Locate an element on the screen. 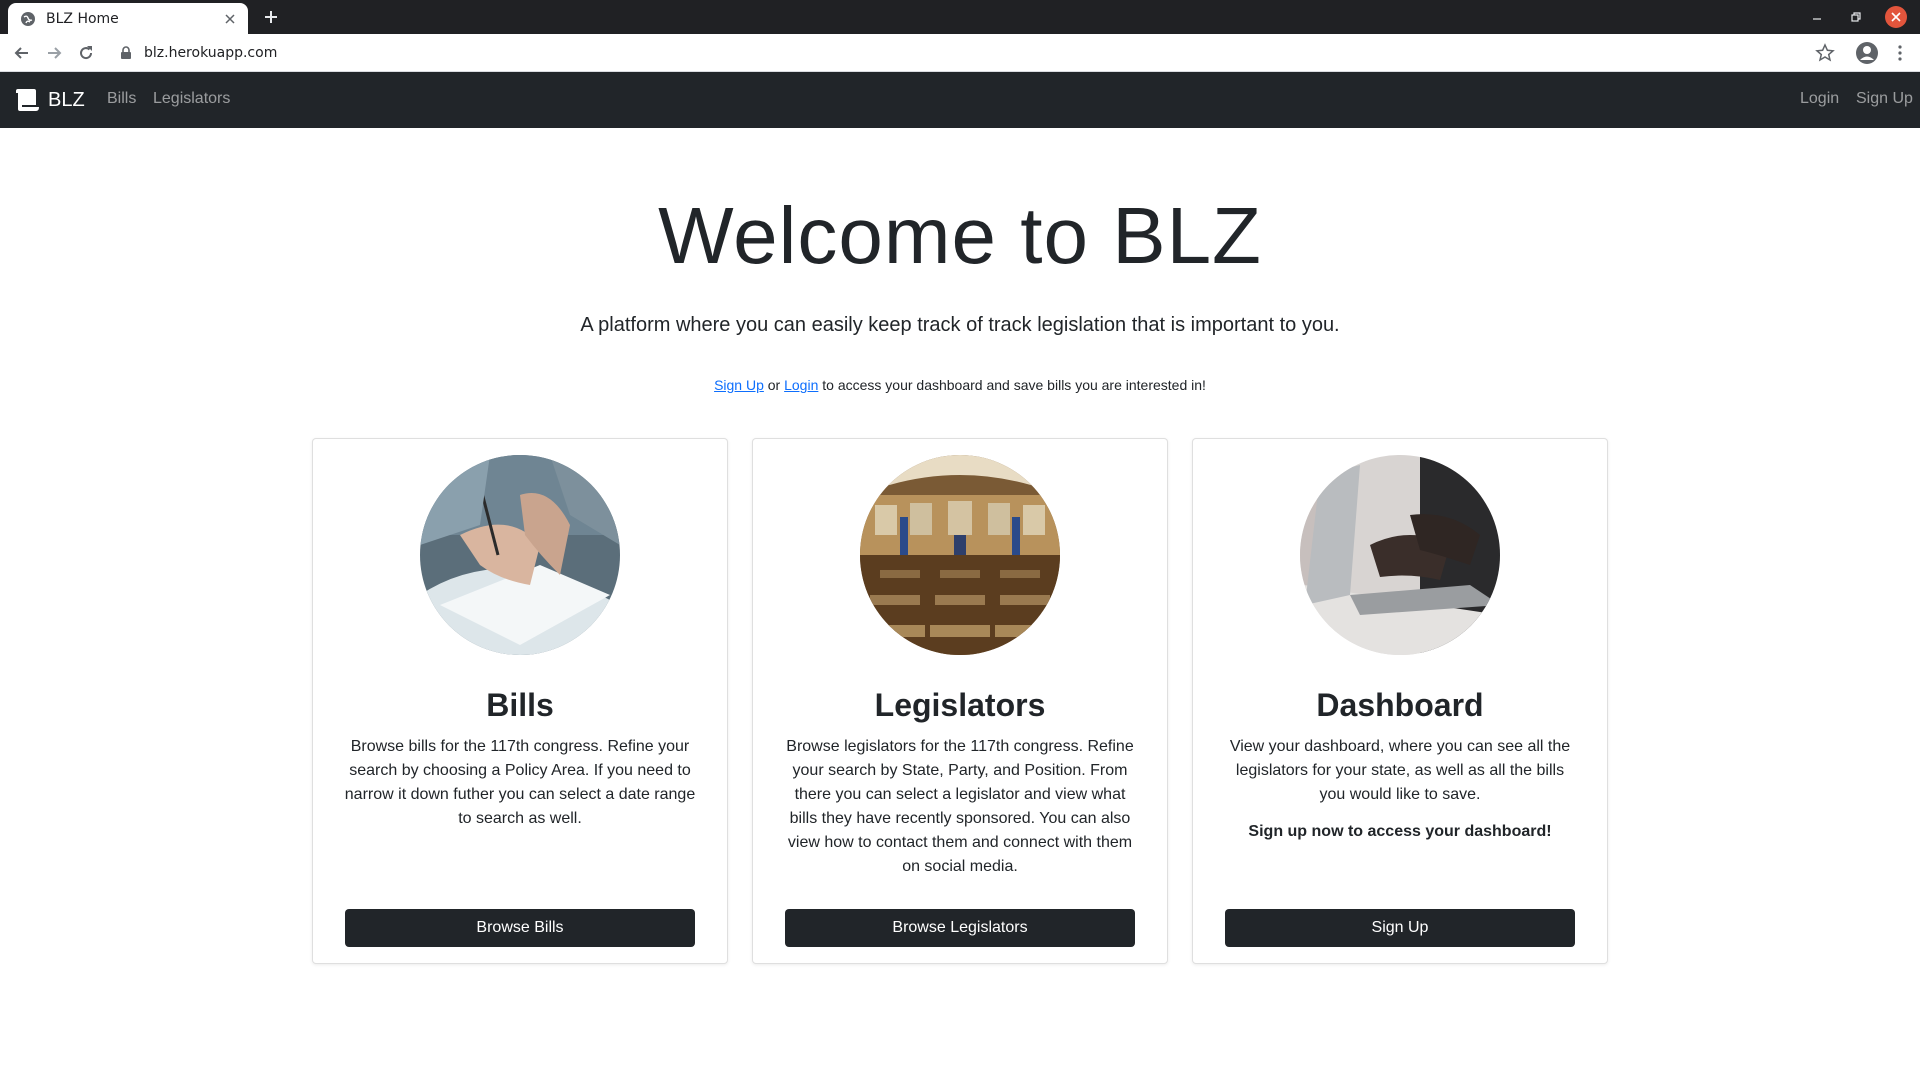 The height and width of the screenshot is (1080, 1920). lock-icon is located at coordinates (126, 53).